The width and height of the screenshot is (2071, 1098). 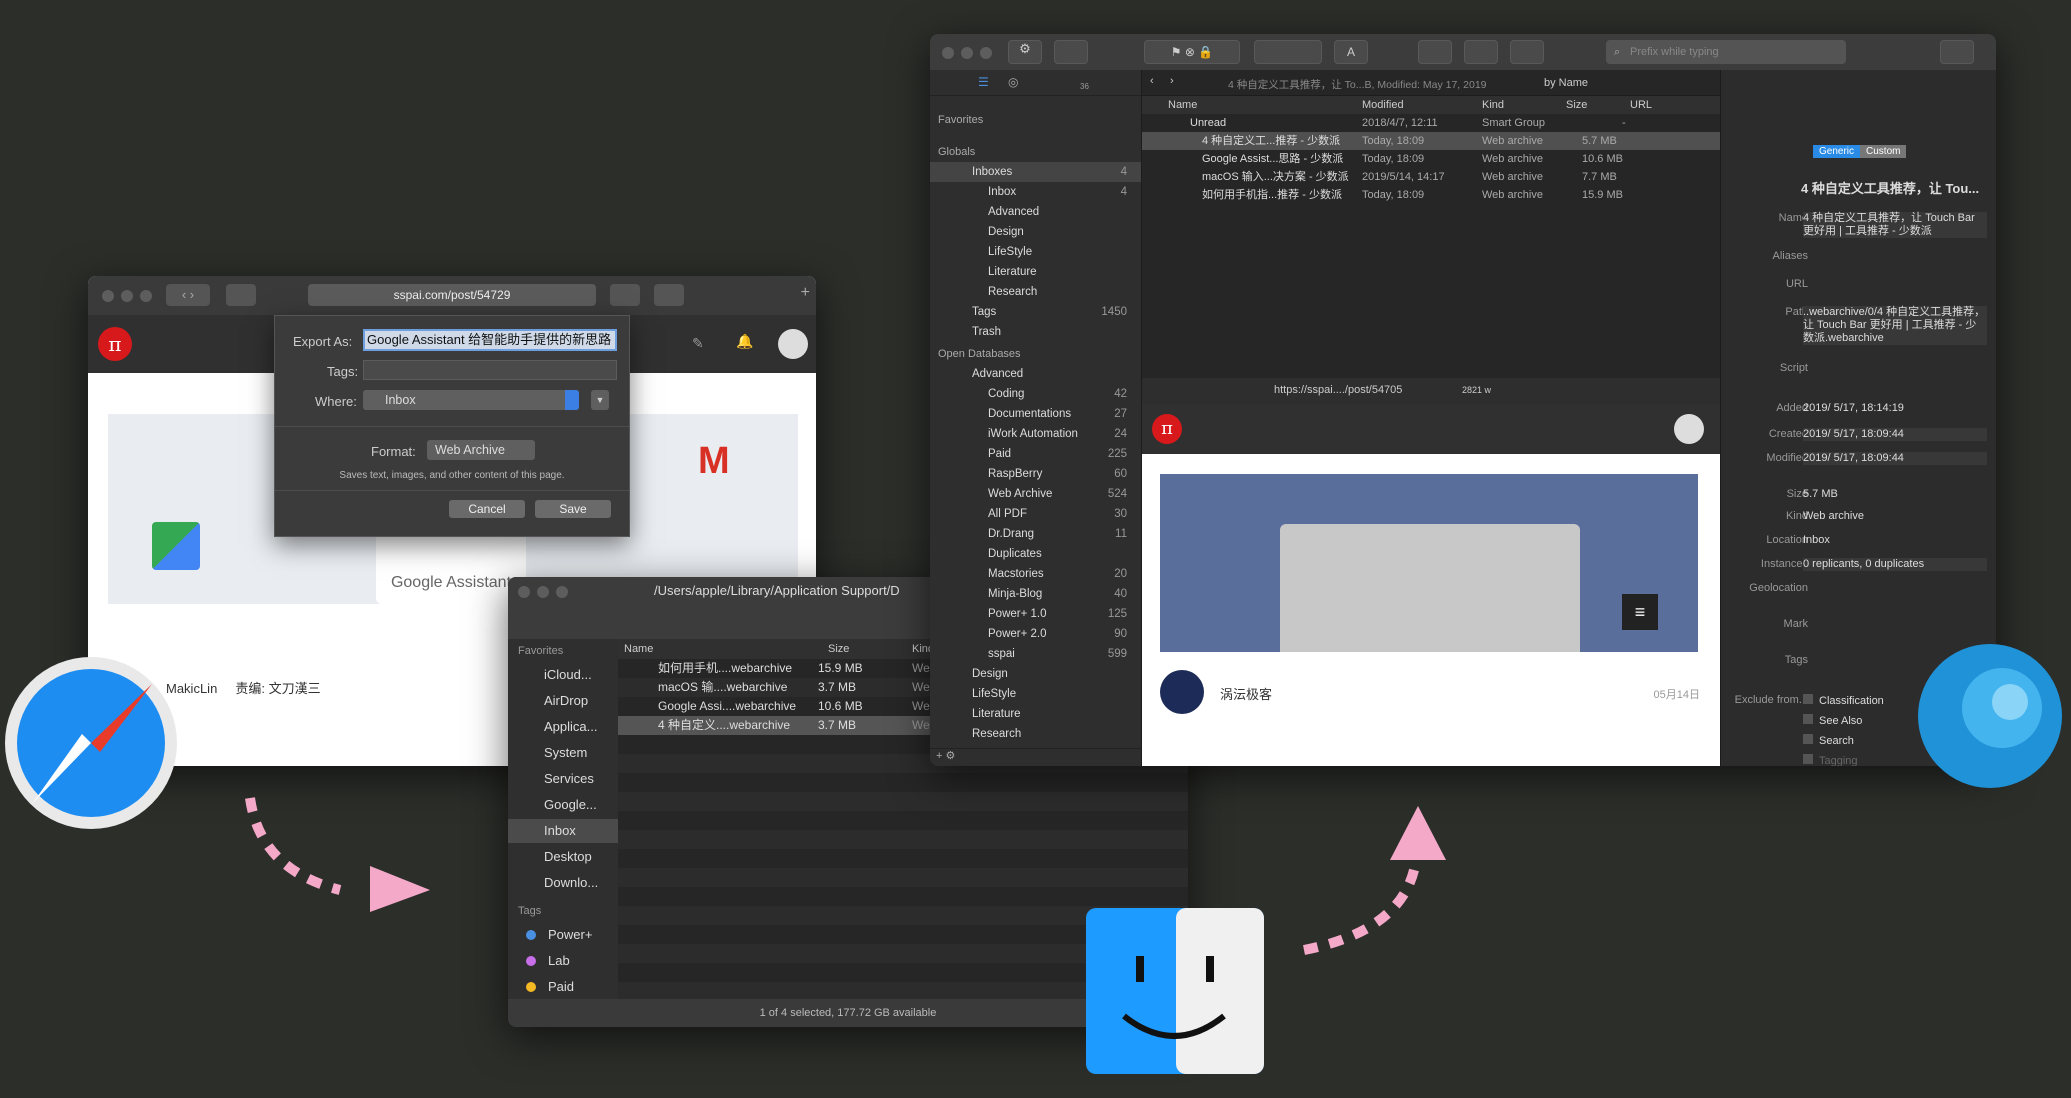 I want to click on tag-button, so click(x=1071, y=52).